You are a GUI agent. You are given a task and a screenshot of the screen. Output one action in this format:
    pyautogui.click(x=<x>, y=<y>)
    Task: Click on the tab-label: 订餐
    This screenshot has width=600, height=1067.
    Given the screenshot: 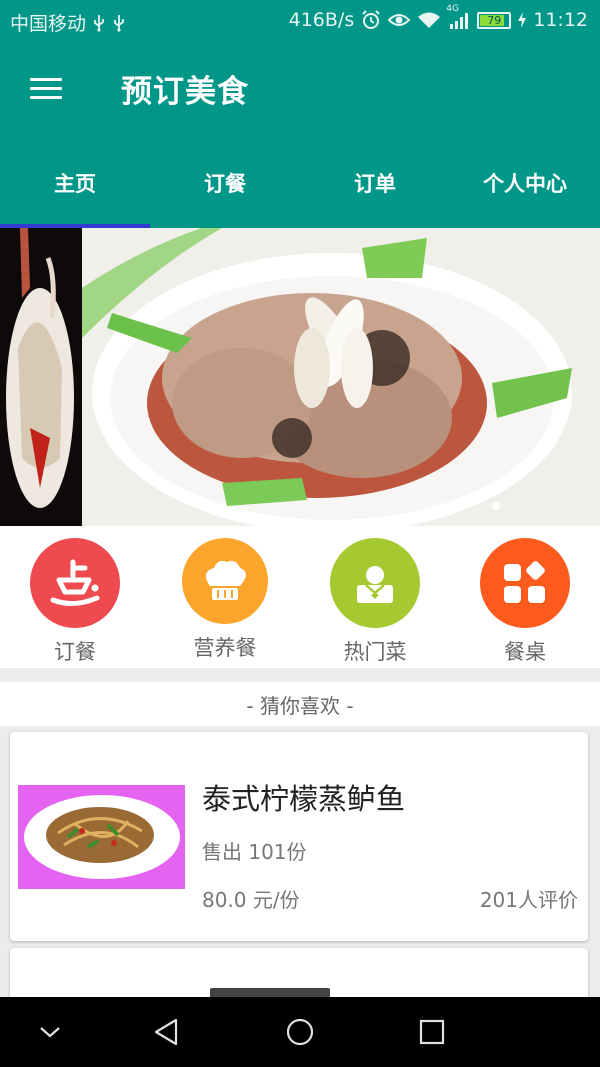 What is the action you would take?
    pyautogui.click(x=225, y=184)
    